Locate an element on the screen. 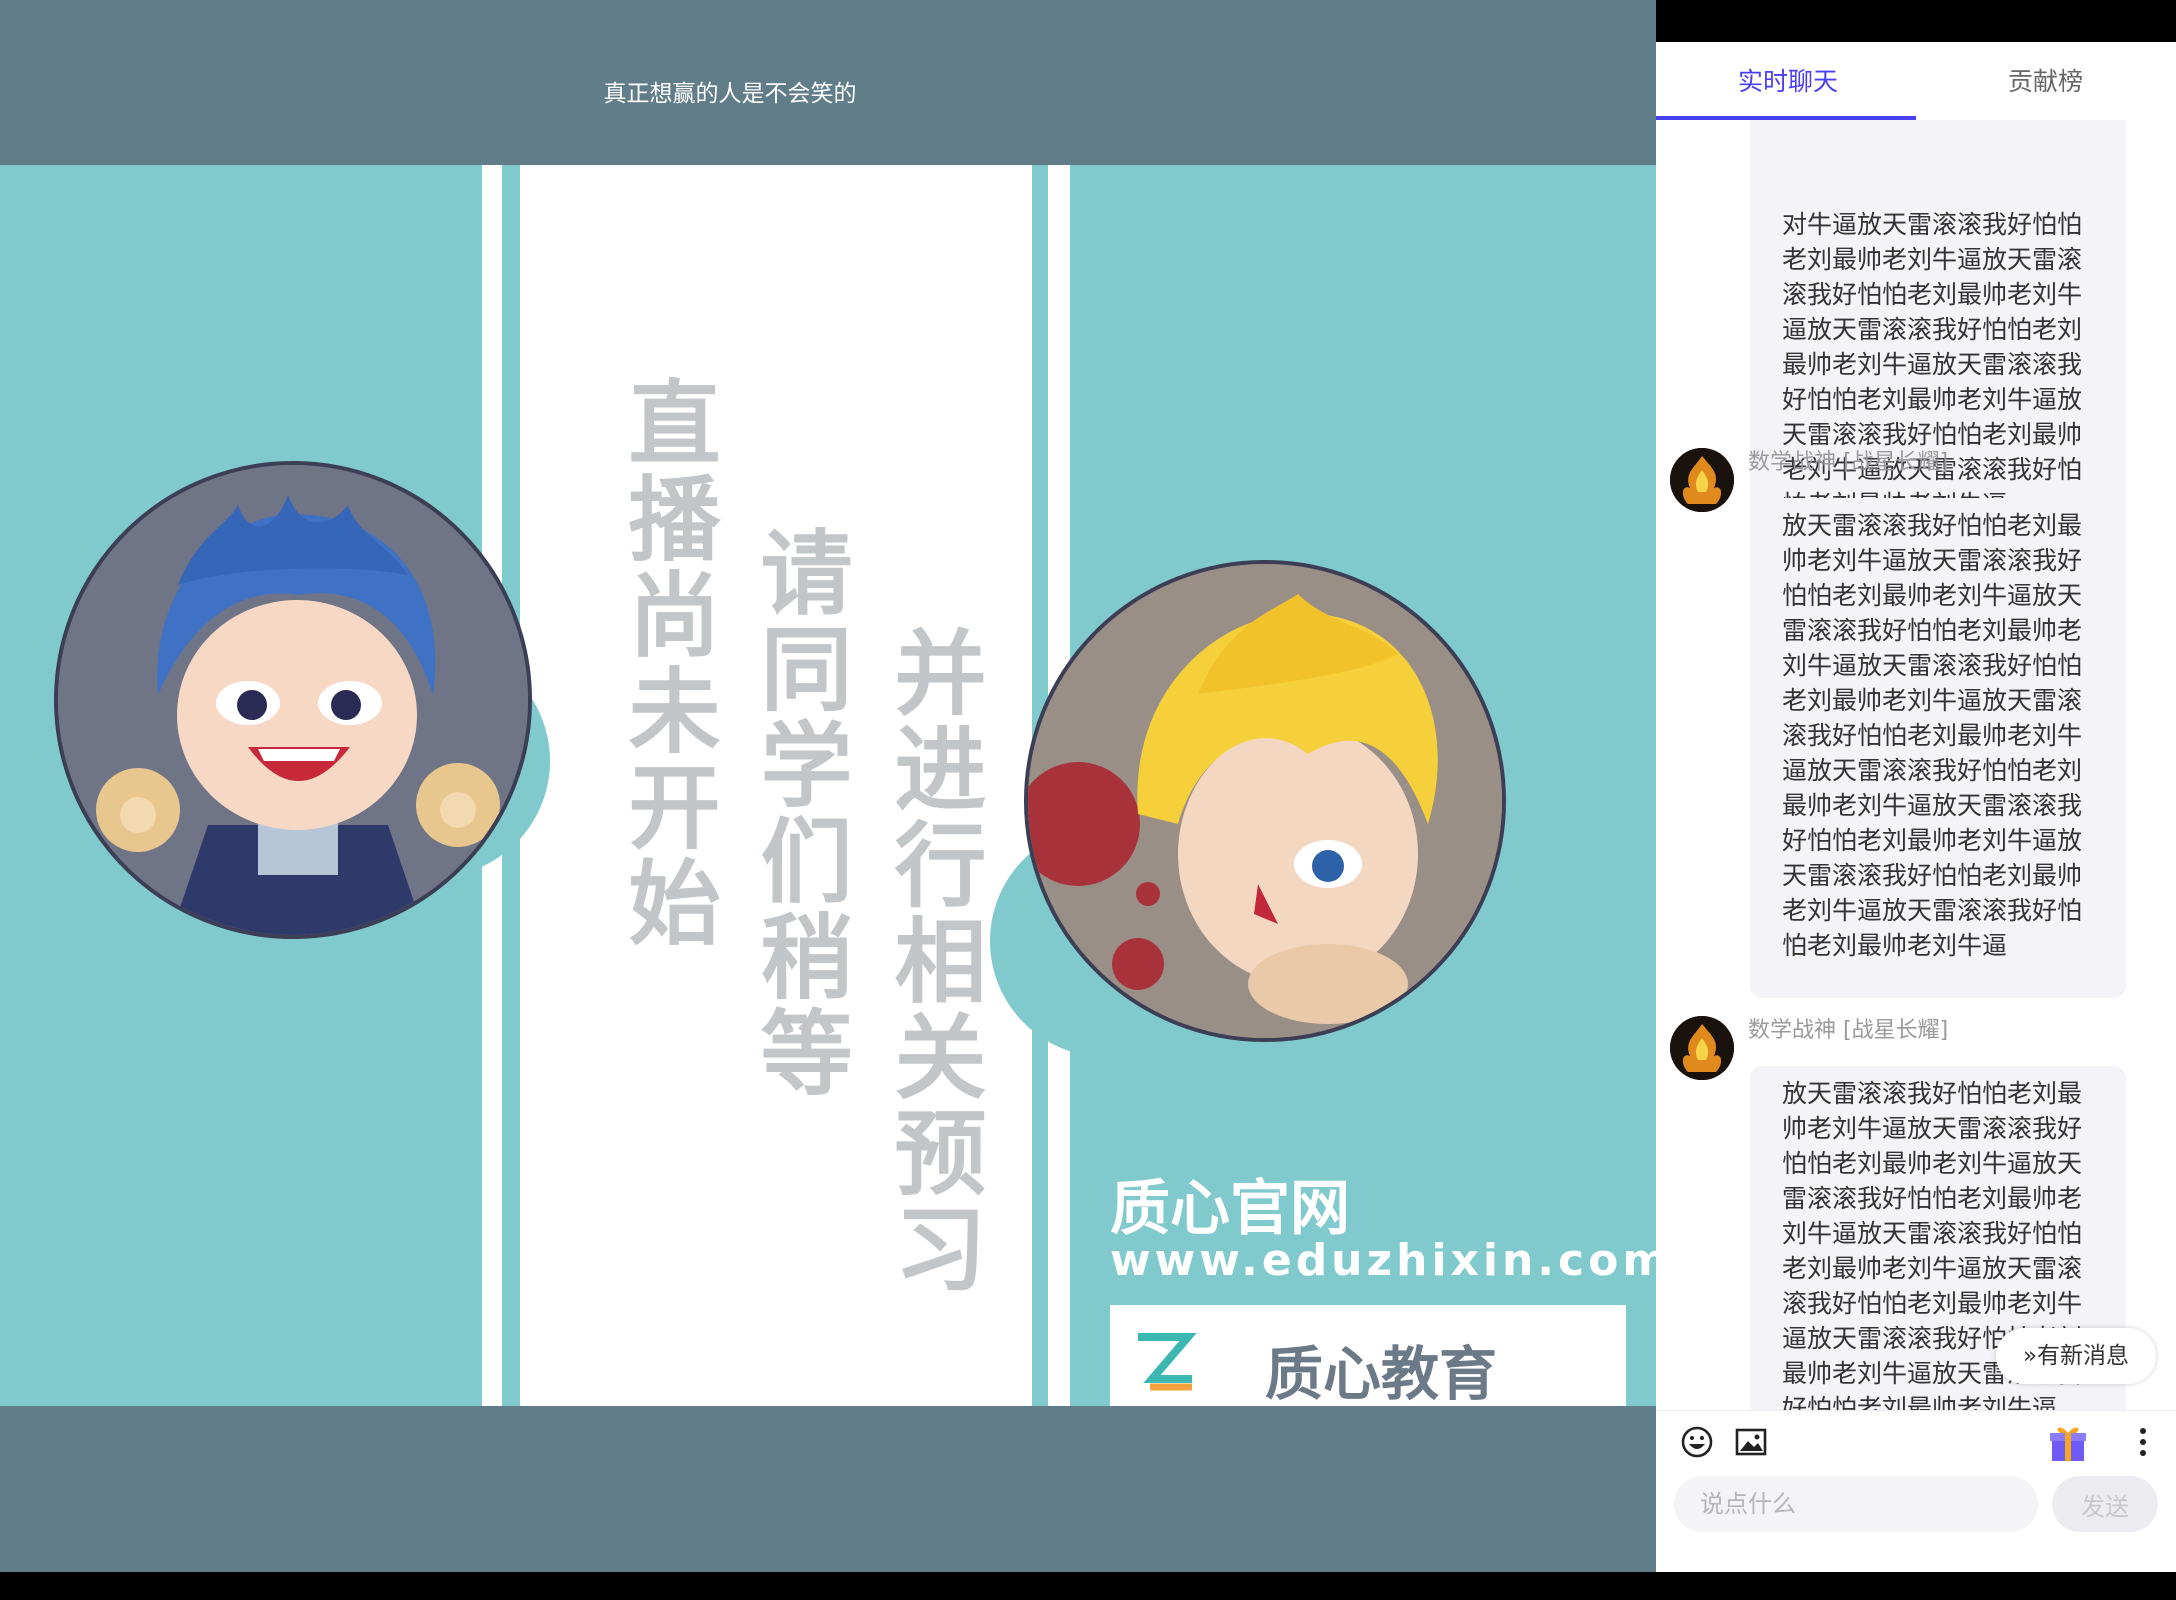 The height and width of the screenshot is (1600, 2176). chat-input-row: 发送 is located at coordinates (1916, 1522).